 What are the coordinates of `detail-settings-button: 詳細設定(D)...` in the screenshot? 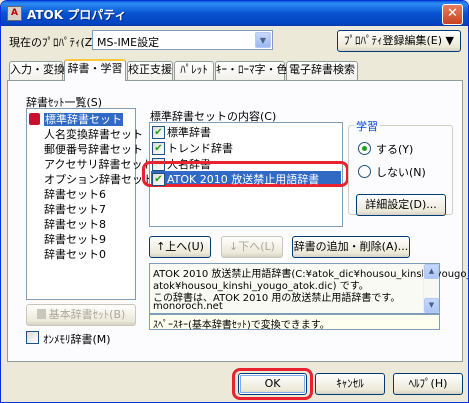 It's located at (401, 205).